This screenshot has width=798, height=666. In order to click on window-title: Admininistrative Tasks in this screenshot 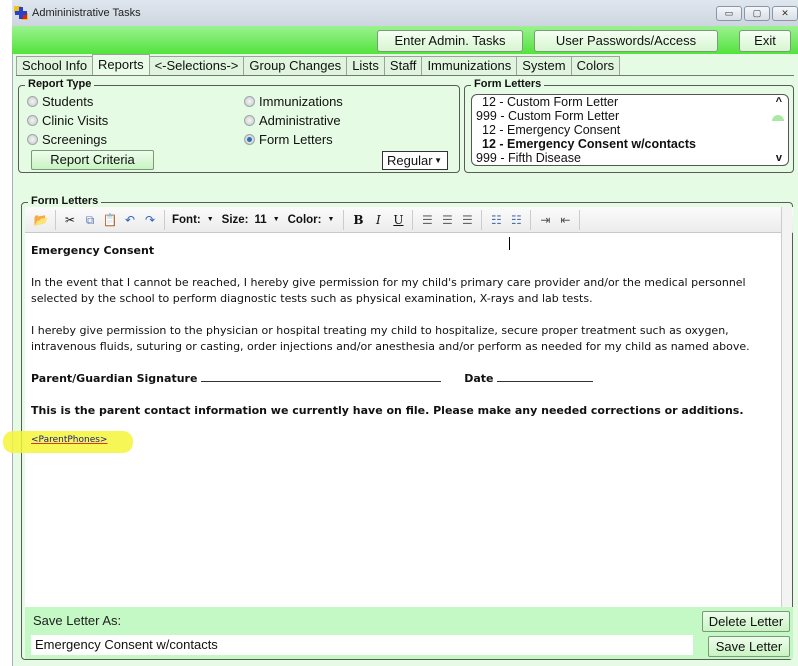, I will do `click(86, 13)`.